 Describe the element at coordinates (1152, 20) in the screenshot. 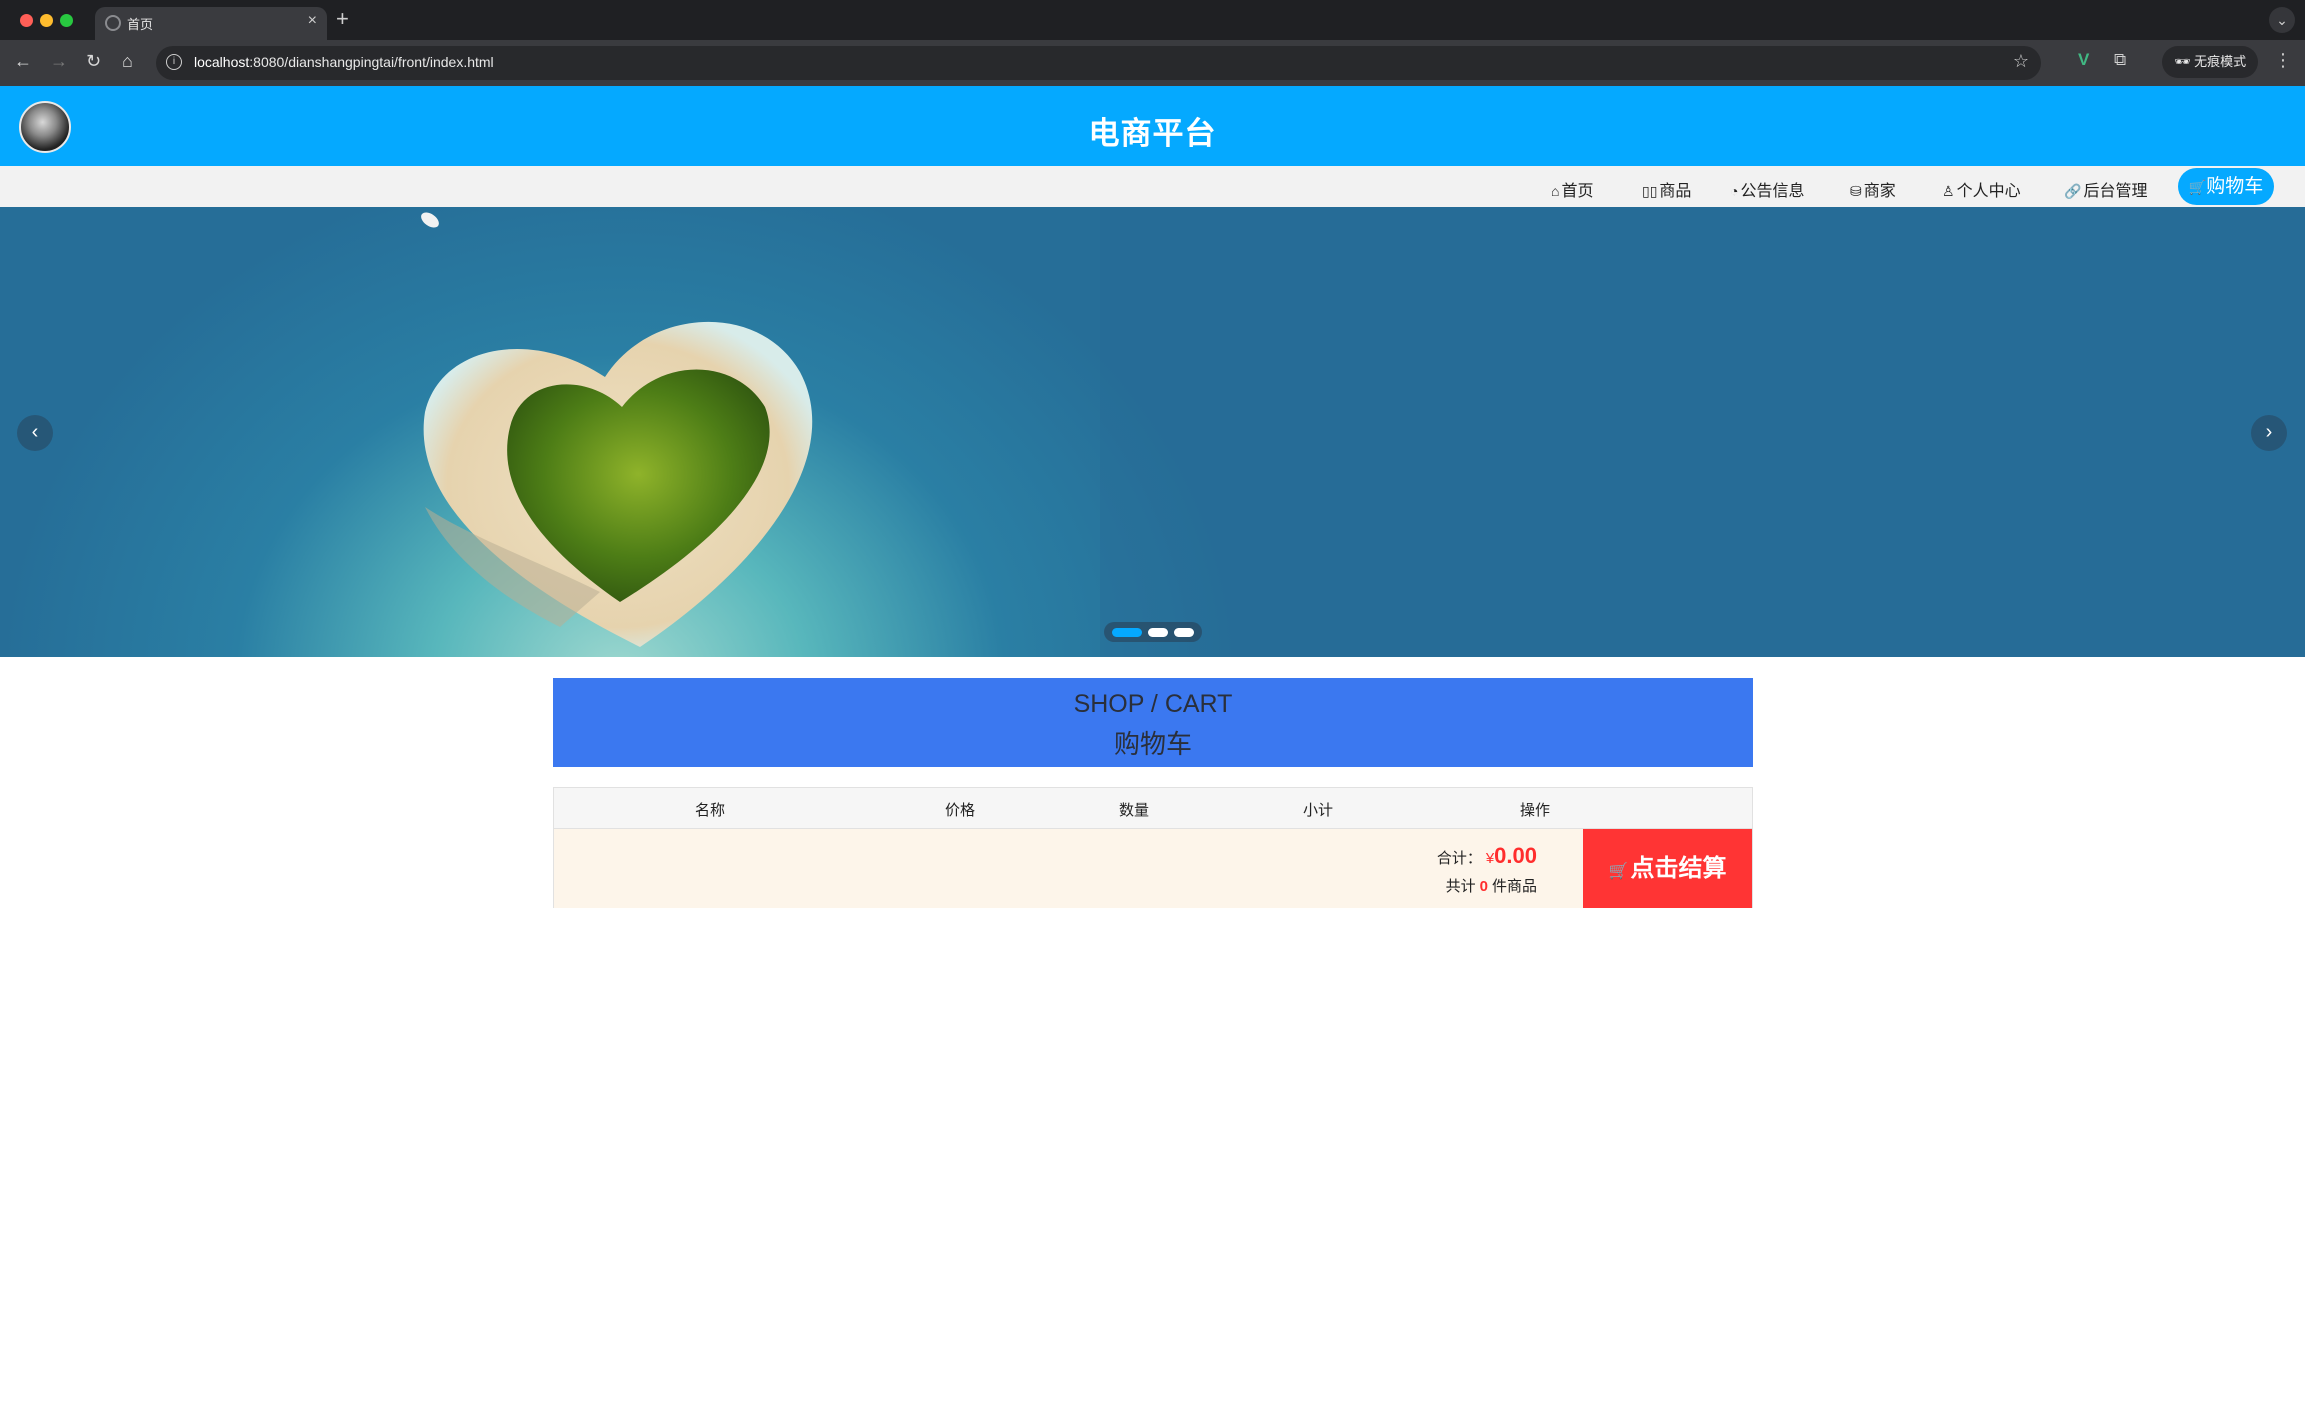

I see `browser-tab-strip: 首页 × + ⌄` at that location.